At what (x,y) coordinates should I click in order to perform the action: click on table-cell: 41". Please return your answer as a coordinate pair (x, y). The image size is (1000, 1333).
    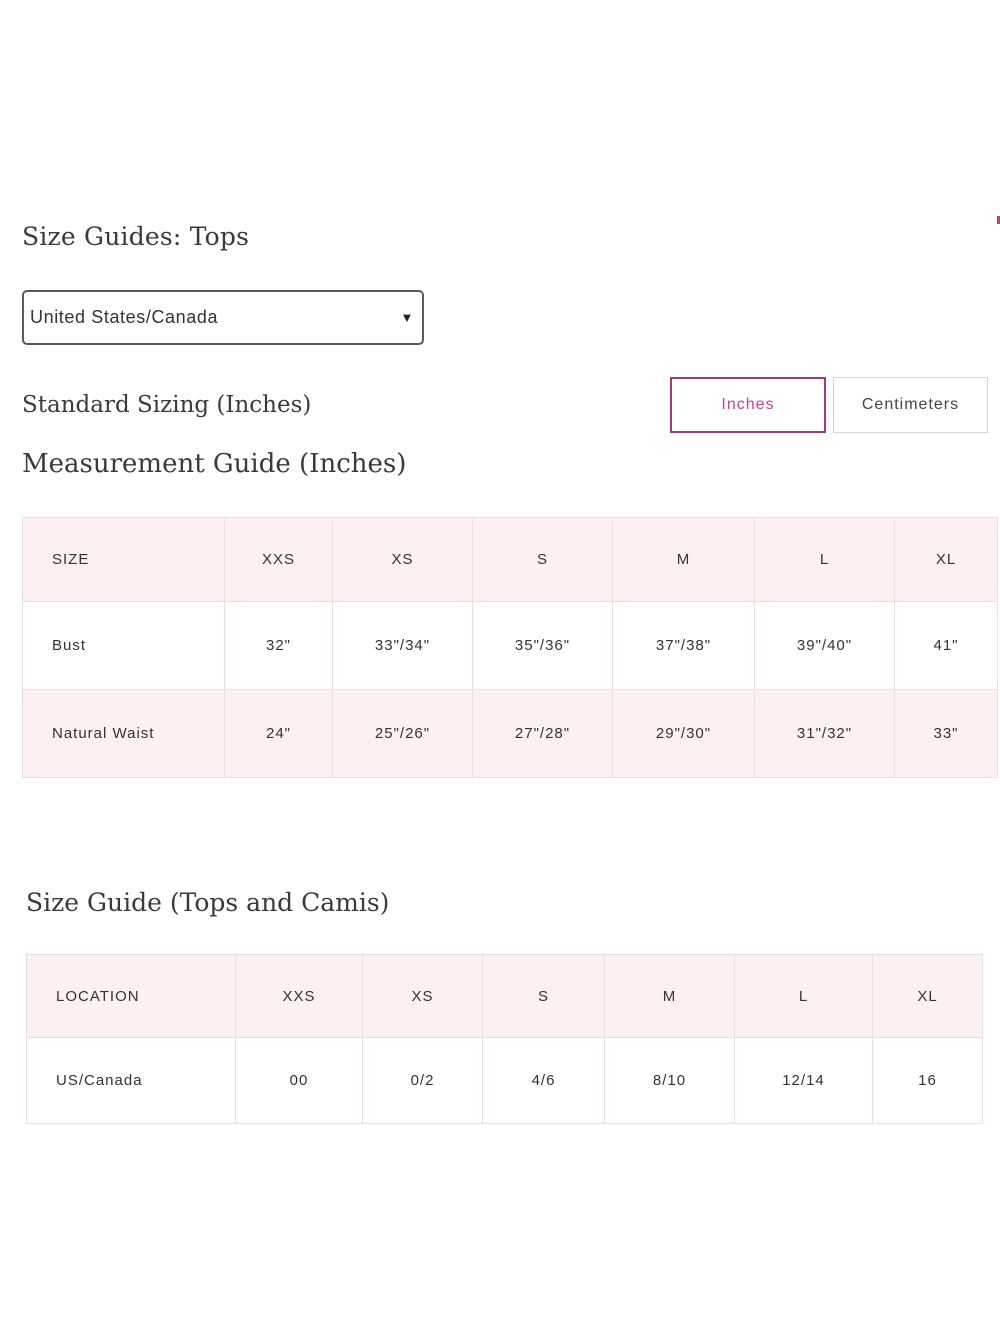
    Looking at the image, I should click on (946, 645).